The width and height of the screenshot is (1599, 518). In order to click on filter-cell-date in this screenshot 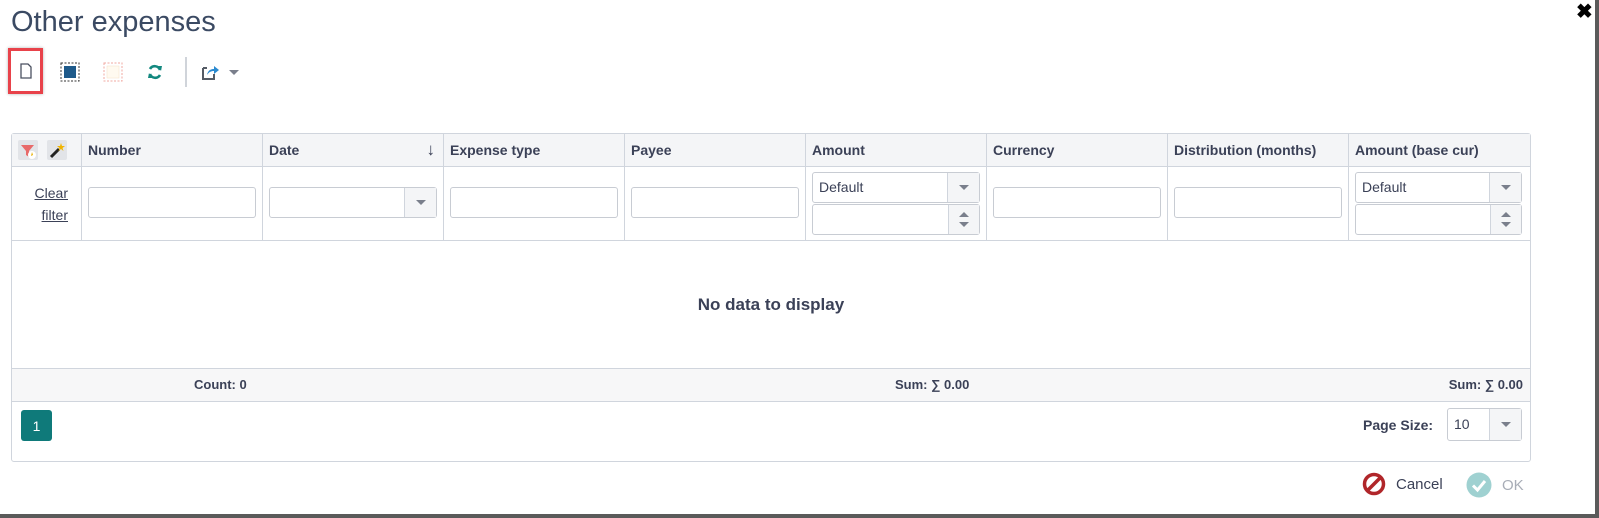, I will do `click(352, 203)`.